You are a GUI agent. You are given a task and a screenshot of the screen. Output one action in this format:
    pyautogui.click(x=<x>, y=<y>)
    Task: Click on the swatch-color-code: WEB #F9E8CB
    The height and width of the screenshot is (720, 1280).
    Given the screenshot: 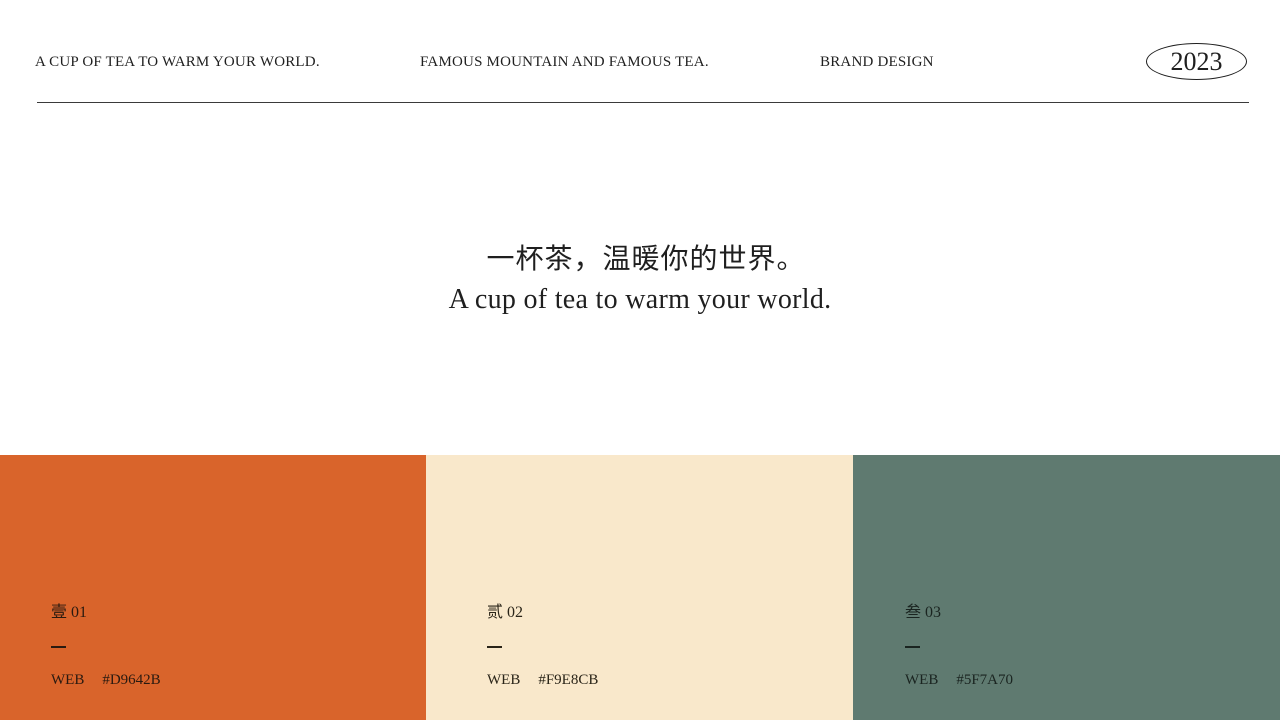 What is the action you would take?
    pyautogui.click(x=542, y=680)
    